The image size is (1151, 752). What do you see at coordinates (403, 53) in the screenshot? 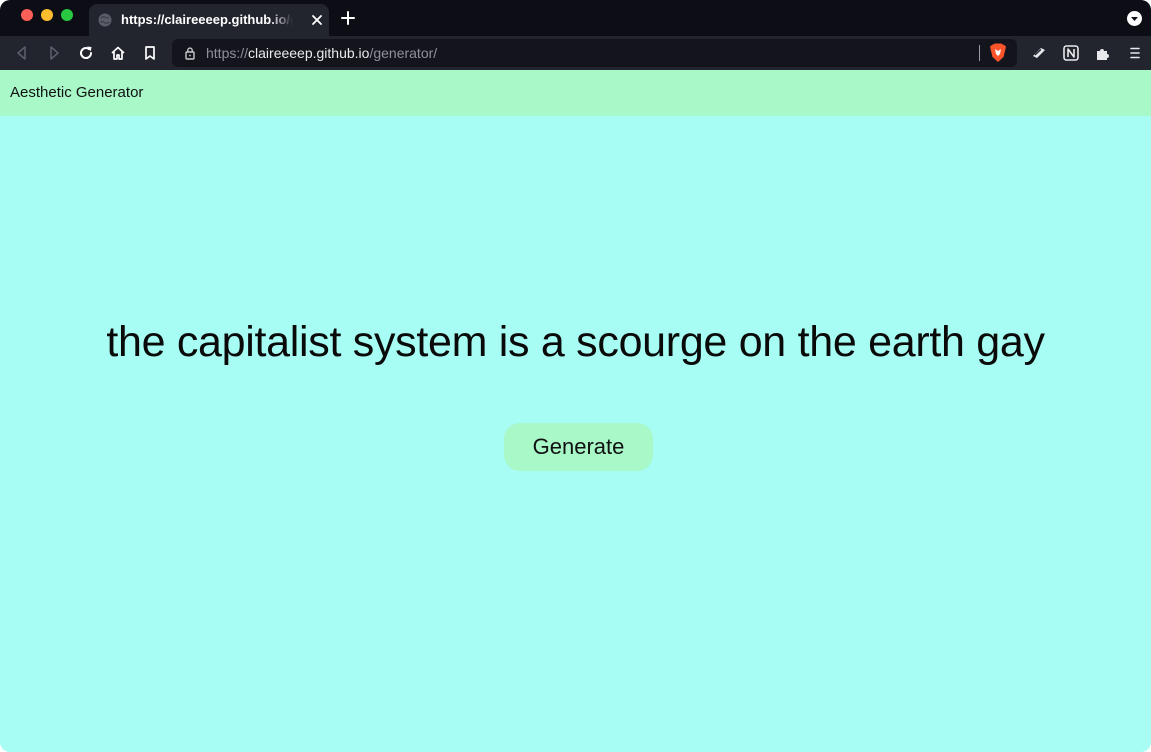
I see `url-path: /generator/` at bounding box center [403, 53].